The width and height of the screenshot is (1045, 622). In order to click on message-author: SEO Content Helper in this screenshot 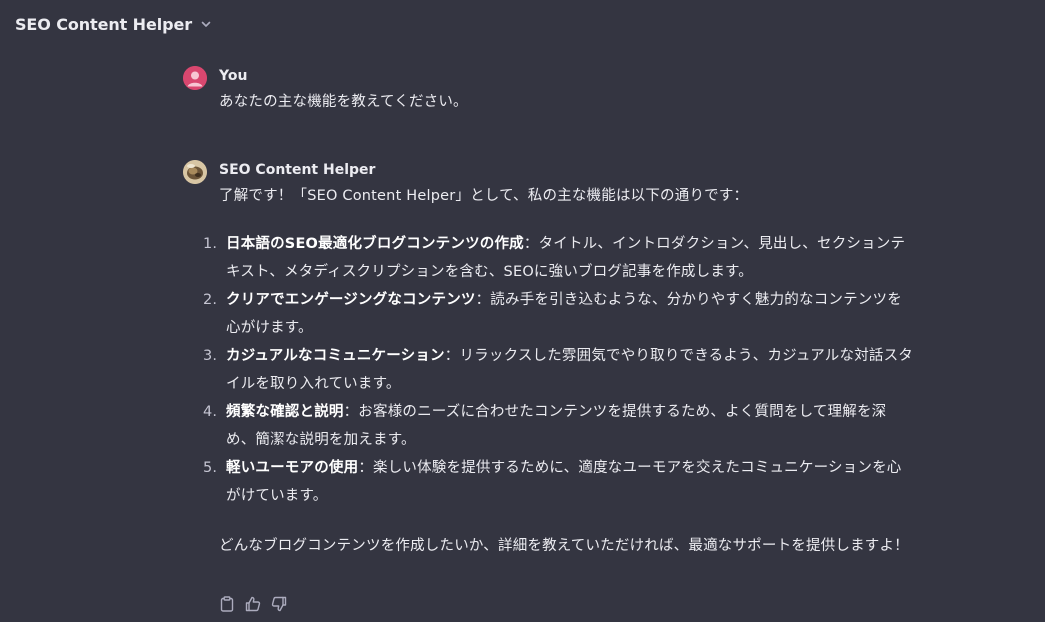, I will do `click(297, 170)`.